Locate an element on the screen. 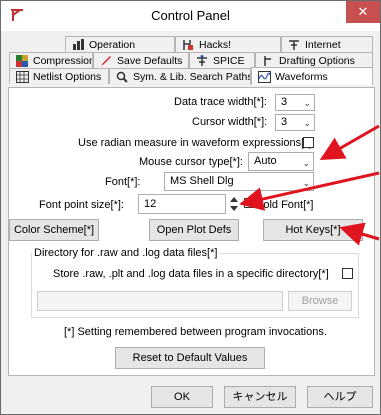  tab-drafting-options: Drafting Options is located at coordinates (314, 60).